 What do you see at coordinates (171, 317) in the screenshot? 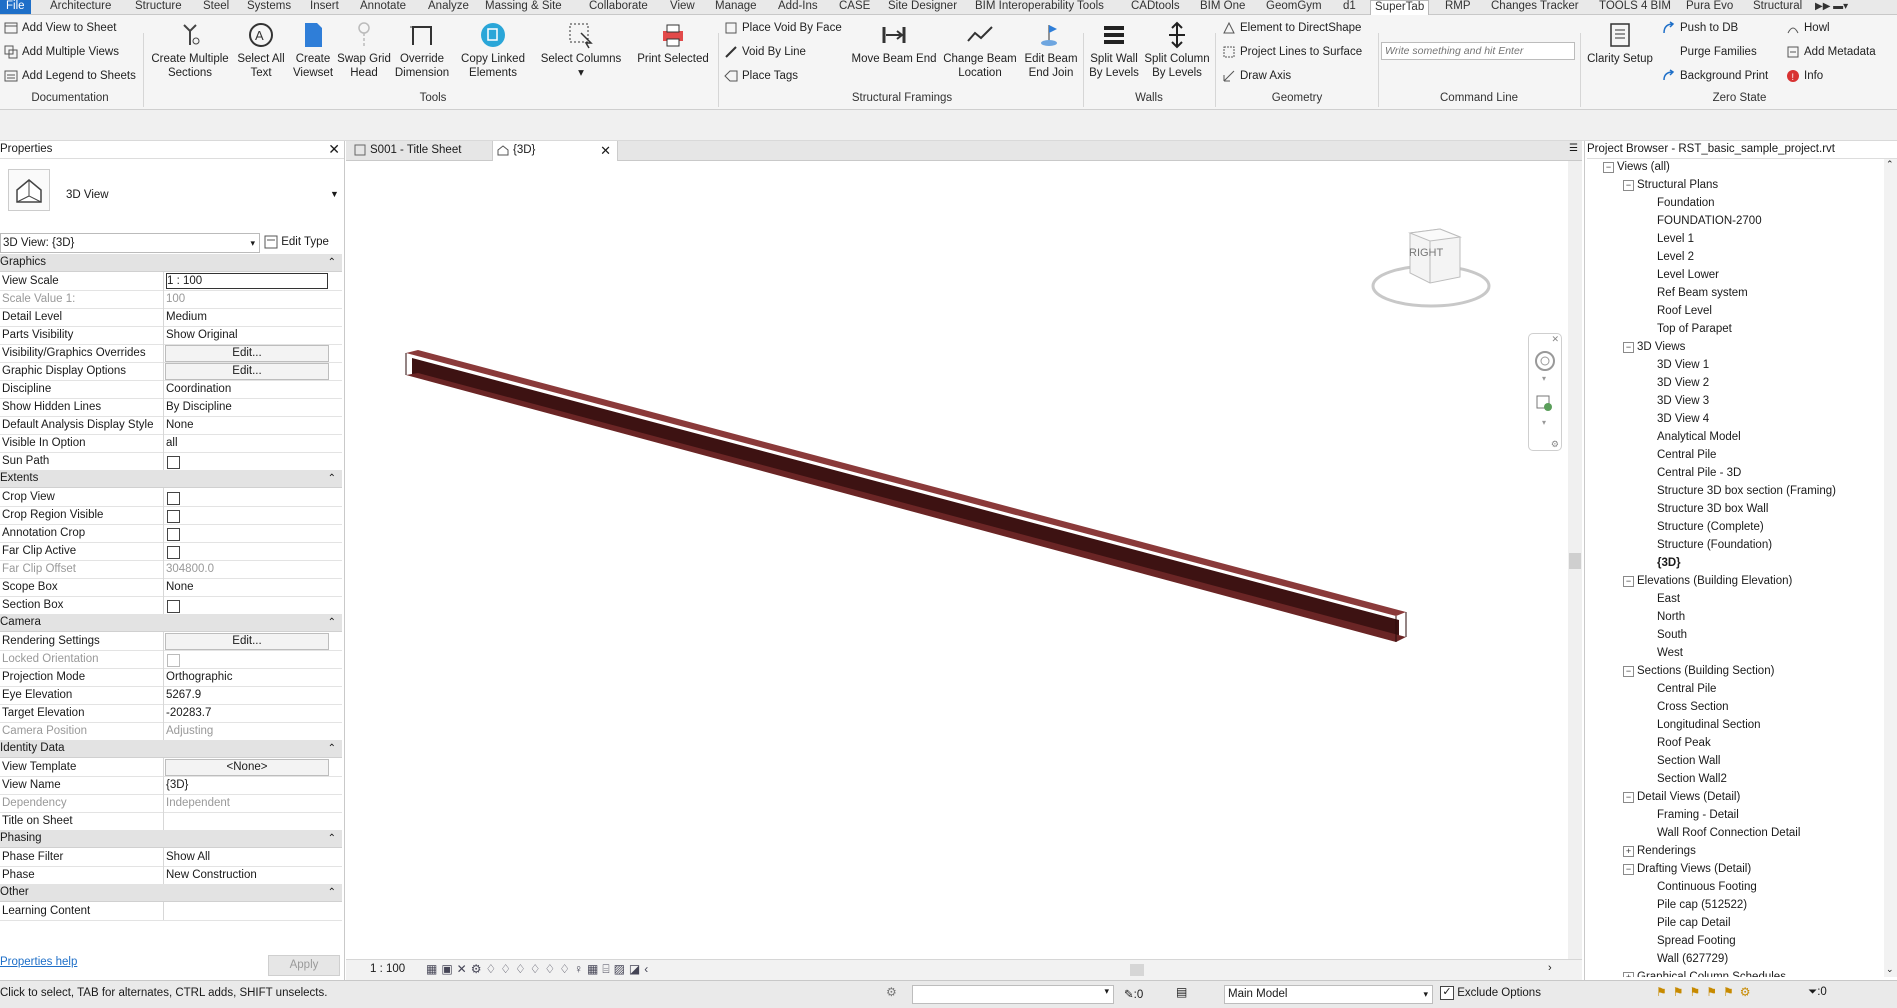
I see `prop-detail-level: Detail Level Medium` at bounding box center [171, 317].